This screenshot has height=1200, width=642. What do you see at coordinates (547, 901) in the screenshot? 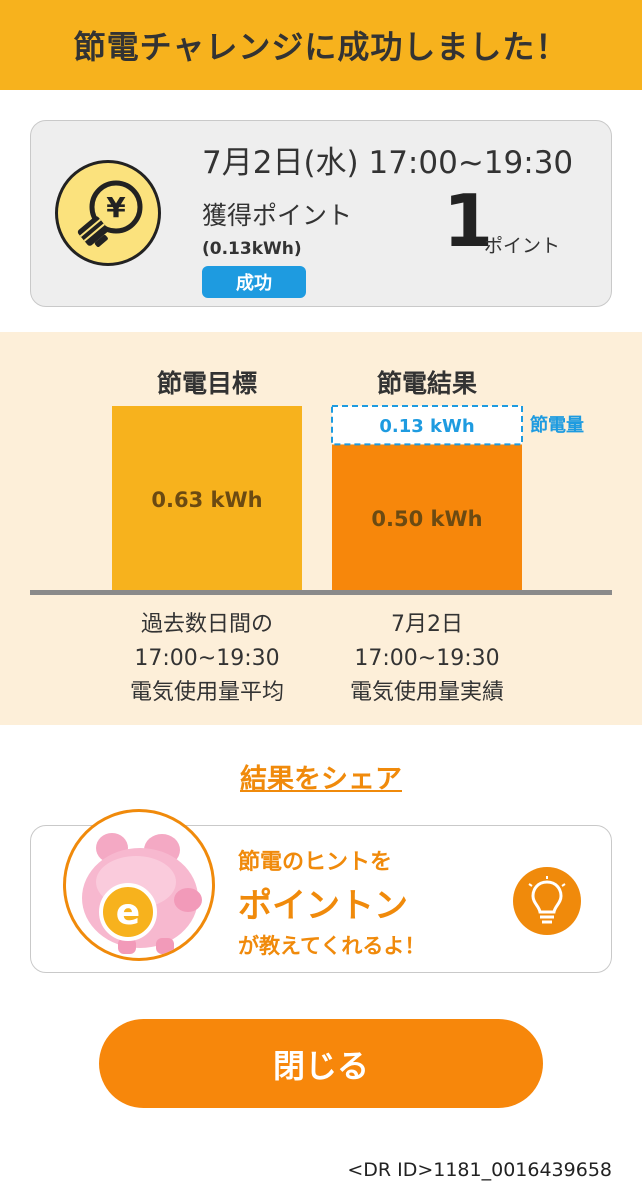
I see `lightbulb-icon` at bounding box center [547, 901].